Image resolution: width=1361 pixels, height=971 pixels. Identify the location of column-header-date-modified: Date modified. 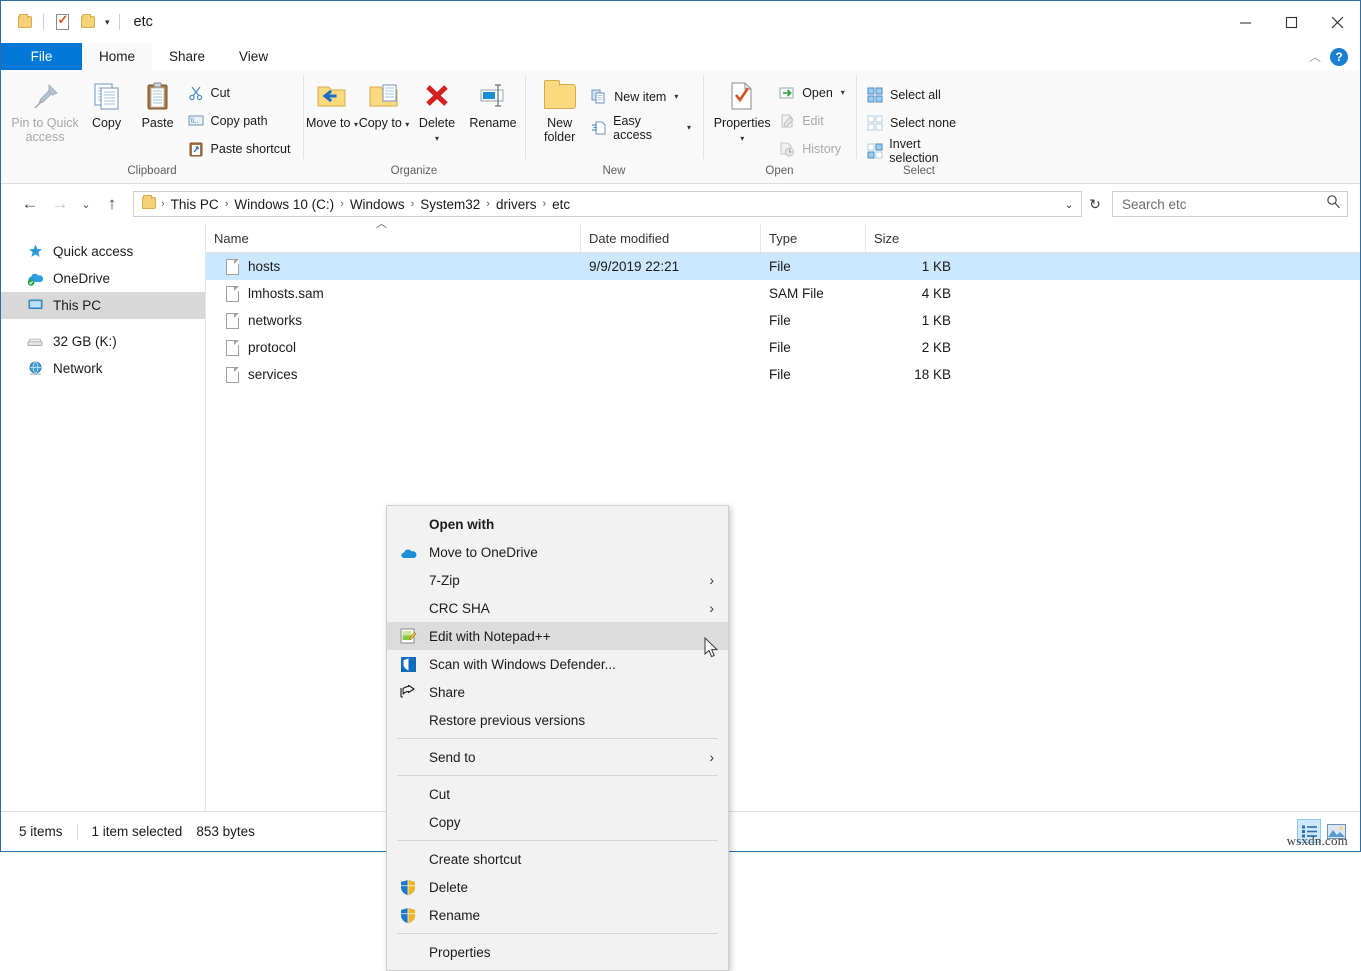
(671, 238).